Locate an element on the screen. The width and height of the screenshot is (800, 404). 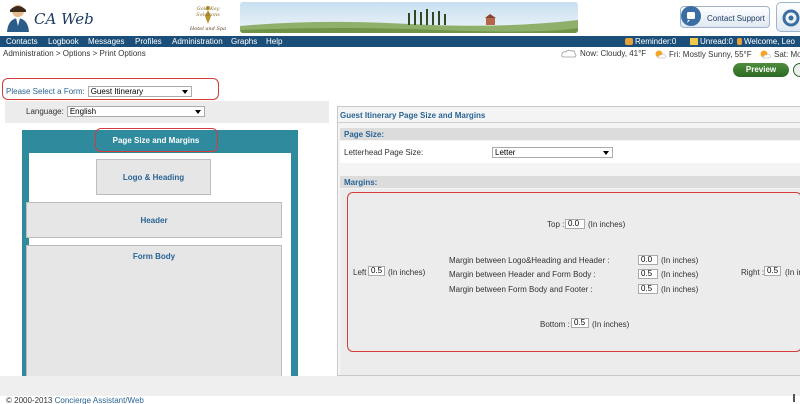
language-label: Language: is located at coordinates (45, 111).